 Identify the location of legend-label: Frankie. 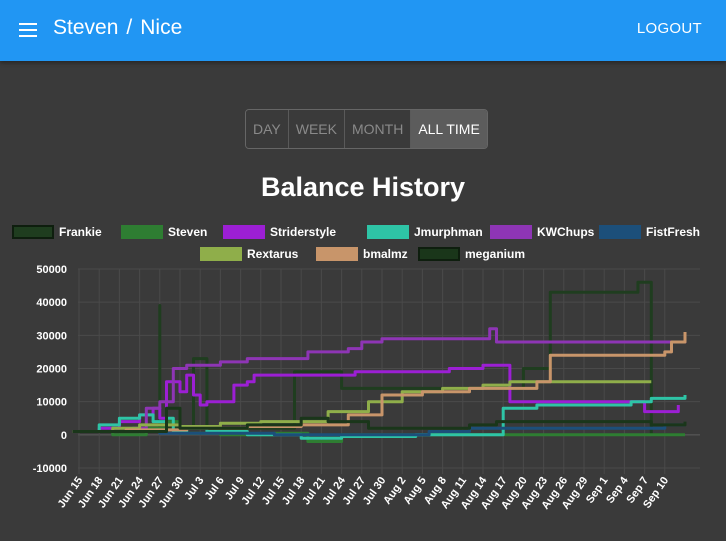
(80, 232).